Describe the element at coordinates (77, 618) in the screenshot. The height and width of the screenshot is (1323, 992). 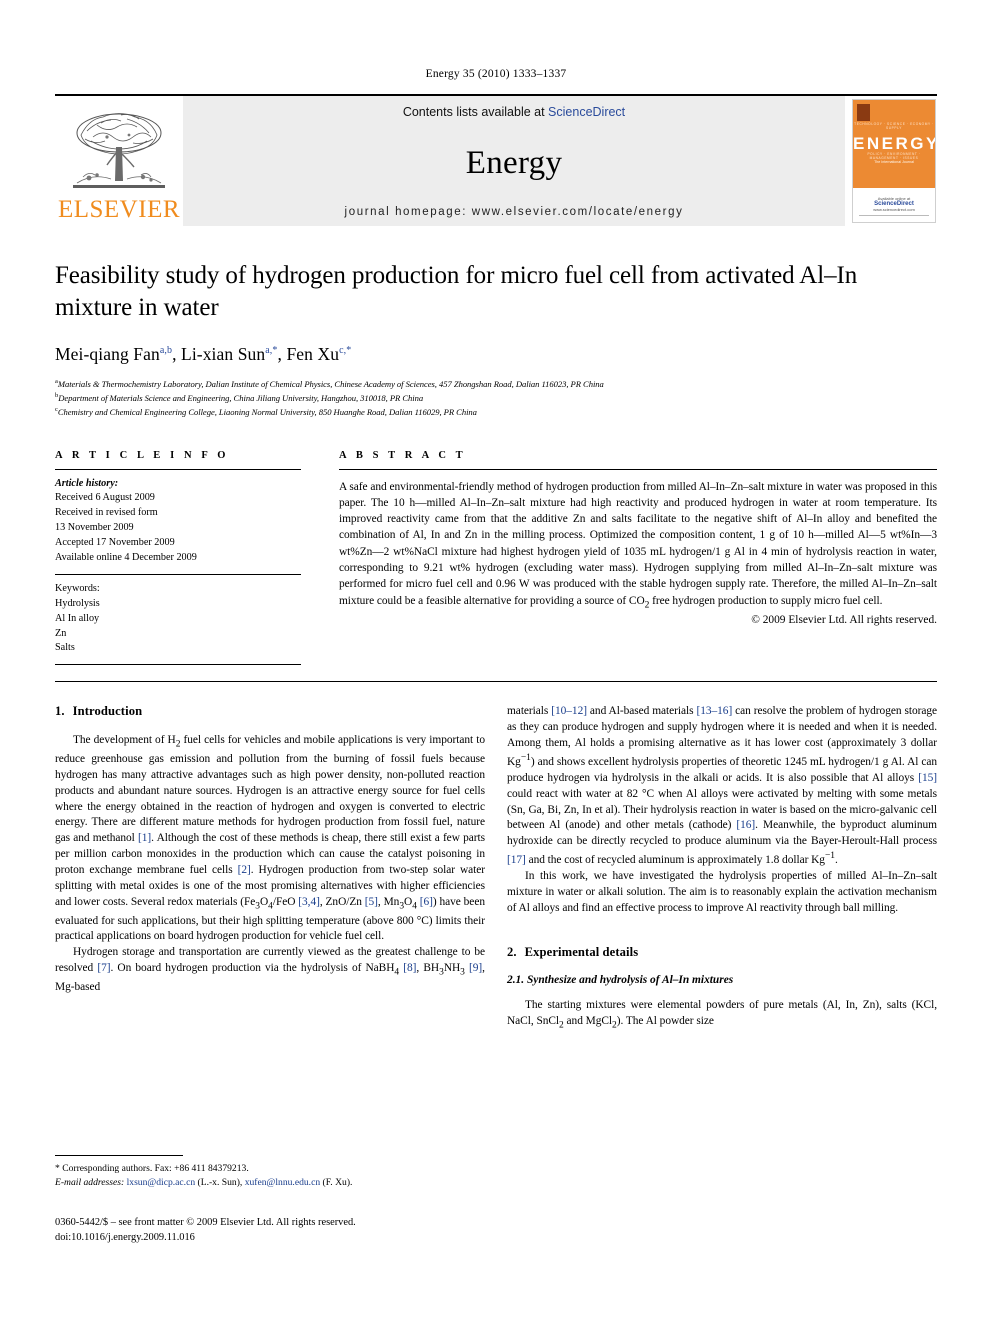
I see `keyword-item: Al In alloy` at that location.